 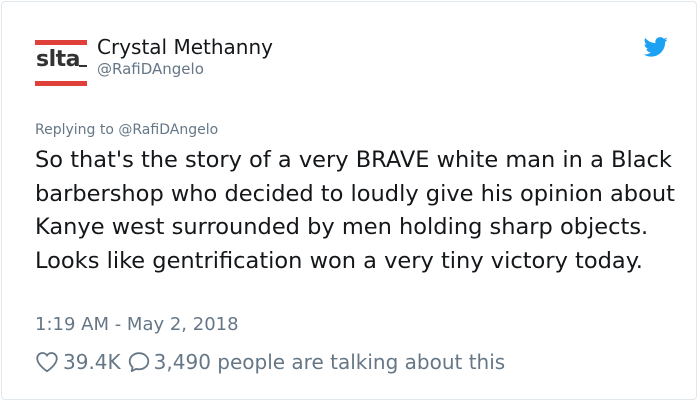 What do you see at coordinates (83, 66) in the screenshot?
I see `avatar-logo-dash` at bounding box center [83, 66].